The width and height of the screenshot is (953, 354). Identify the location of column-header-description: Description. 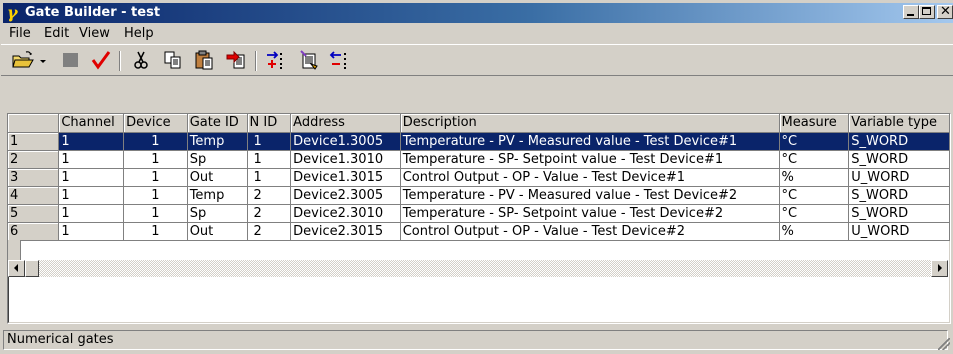
(590, 123).